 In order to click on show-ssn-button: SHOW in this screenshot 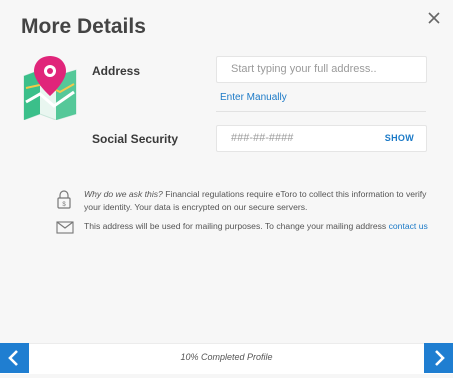, I will do `click(399, 138)`.